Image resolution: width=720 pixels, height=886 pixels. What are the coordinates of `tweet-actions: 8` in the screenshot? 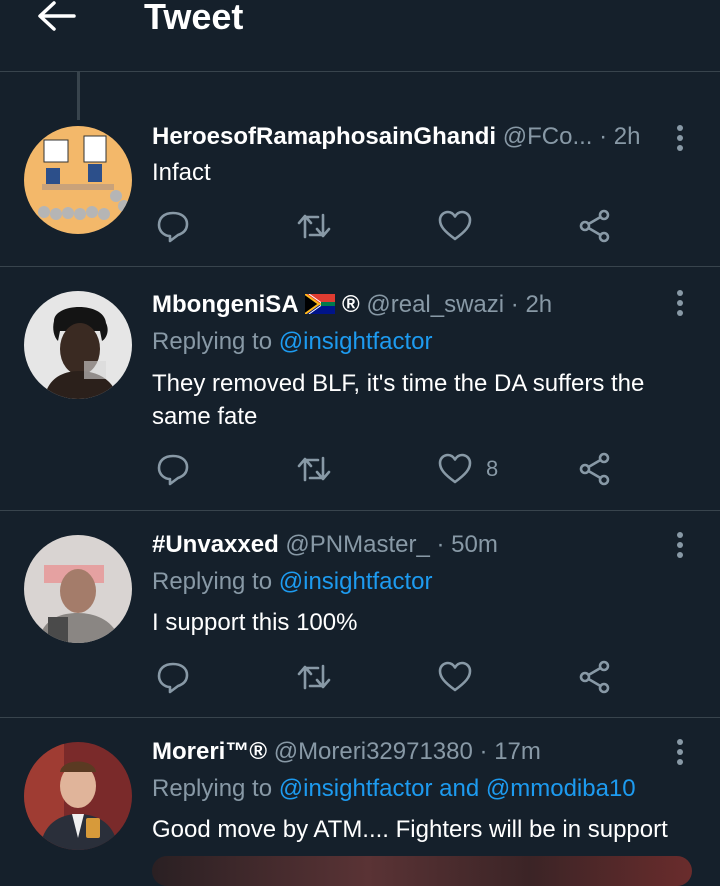 It's located at (392, 469).